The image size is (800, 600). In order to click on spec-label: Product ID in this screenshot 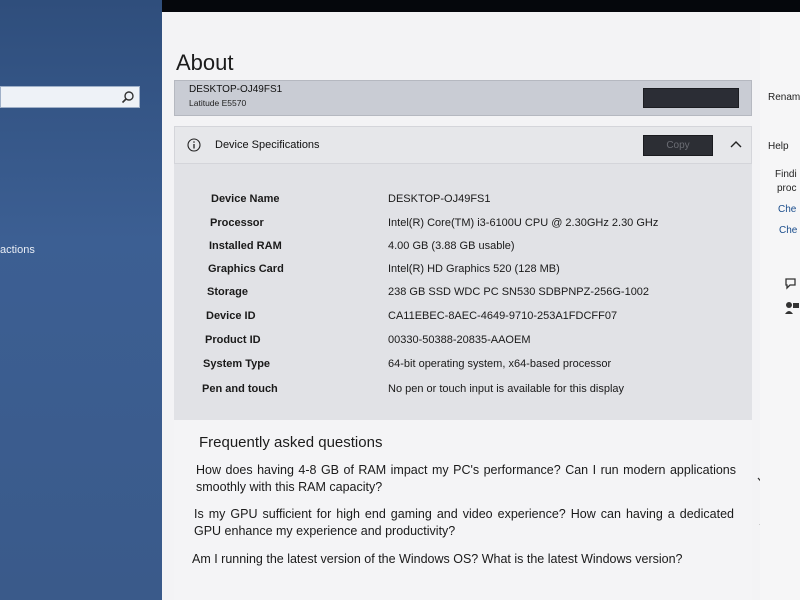, I will do `click(233, 340)`.